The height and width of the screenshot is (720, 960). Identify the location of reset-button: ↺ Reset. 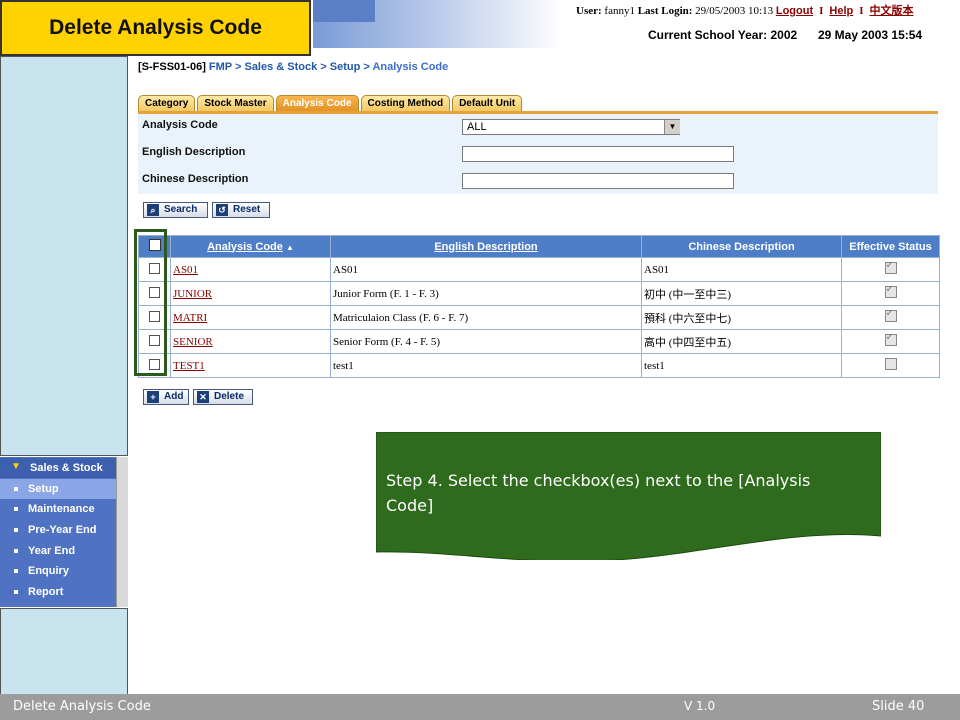
(241, 210).